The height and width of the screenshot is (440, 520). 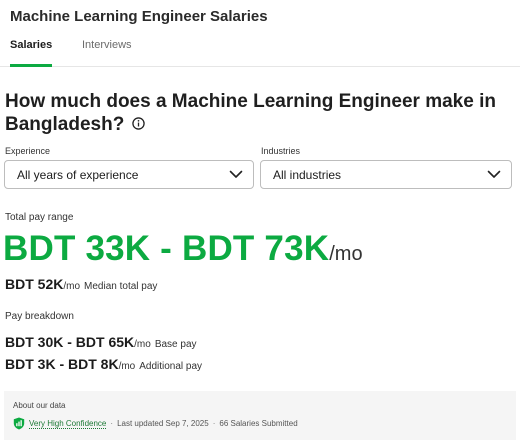 I want to click on total-pay-label: Total pay range, so click(x=39, y=217).